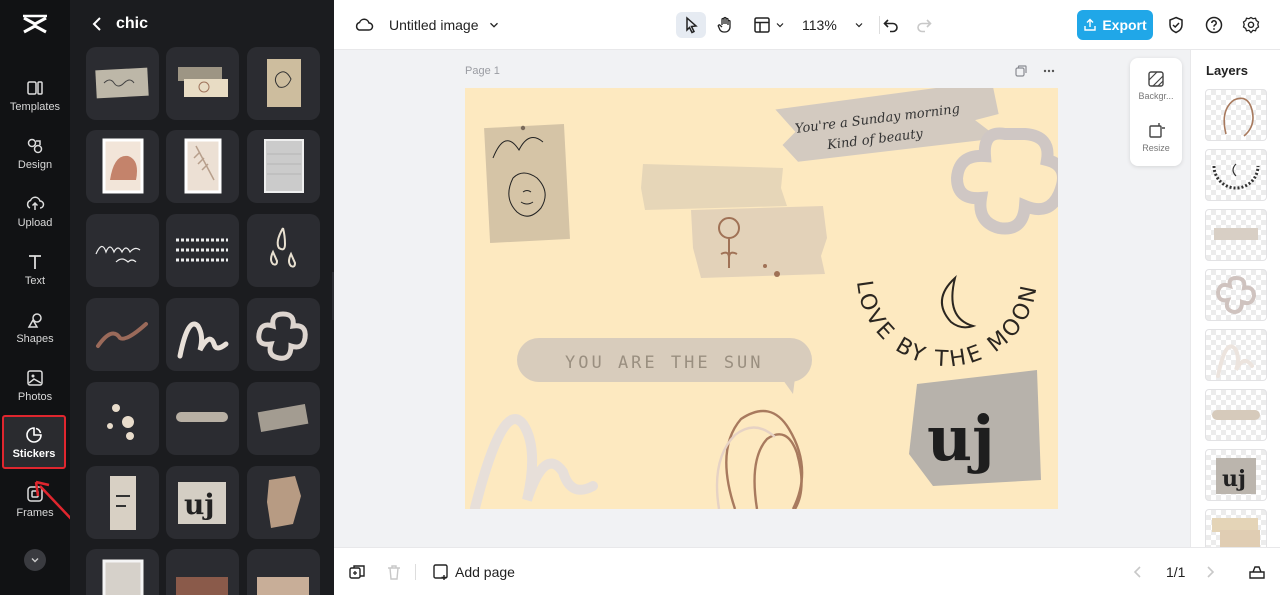  Describe the element at coordinates (1124, 25) in the screenshot. I see `export-label: Export` at that location.